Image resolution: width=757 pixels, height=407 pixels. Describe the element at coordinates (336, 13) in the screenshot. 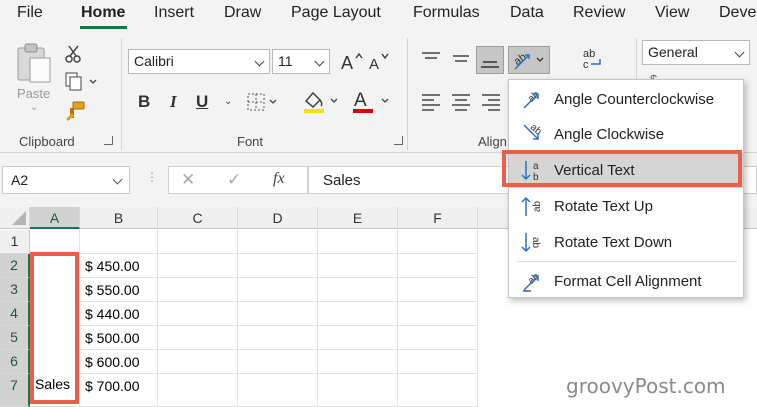

I see `tab-page-layout: Page Layout` at that location.